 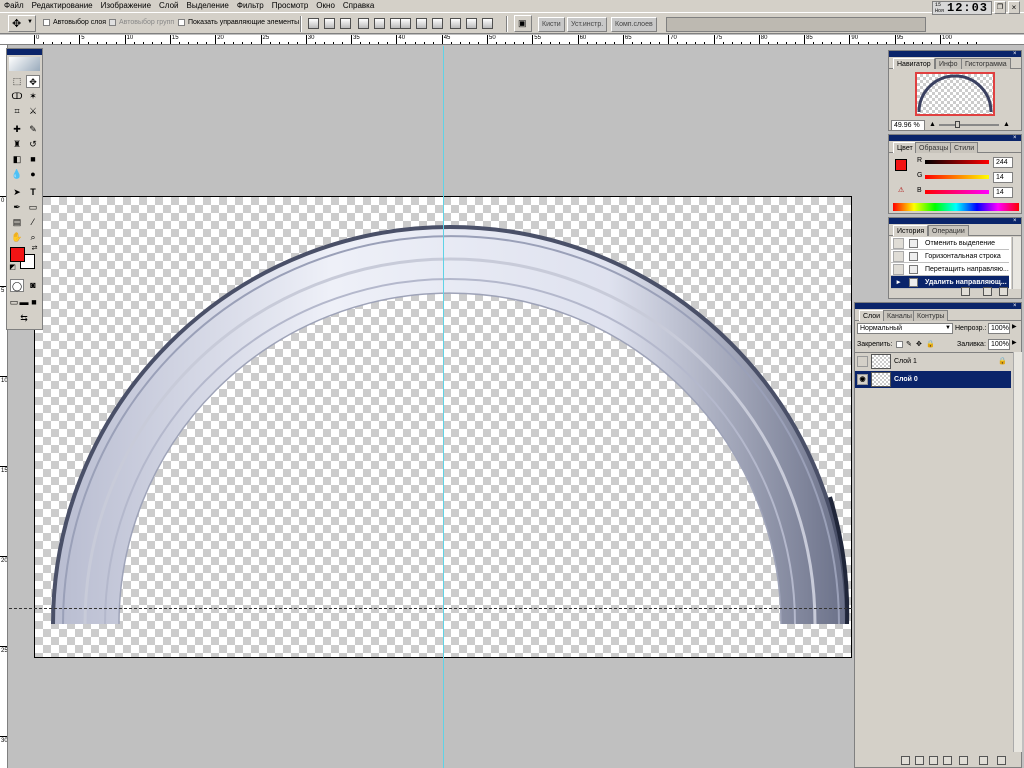 I want to click on distribute-right-icon, so click(x=487, y=23).